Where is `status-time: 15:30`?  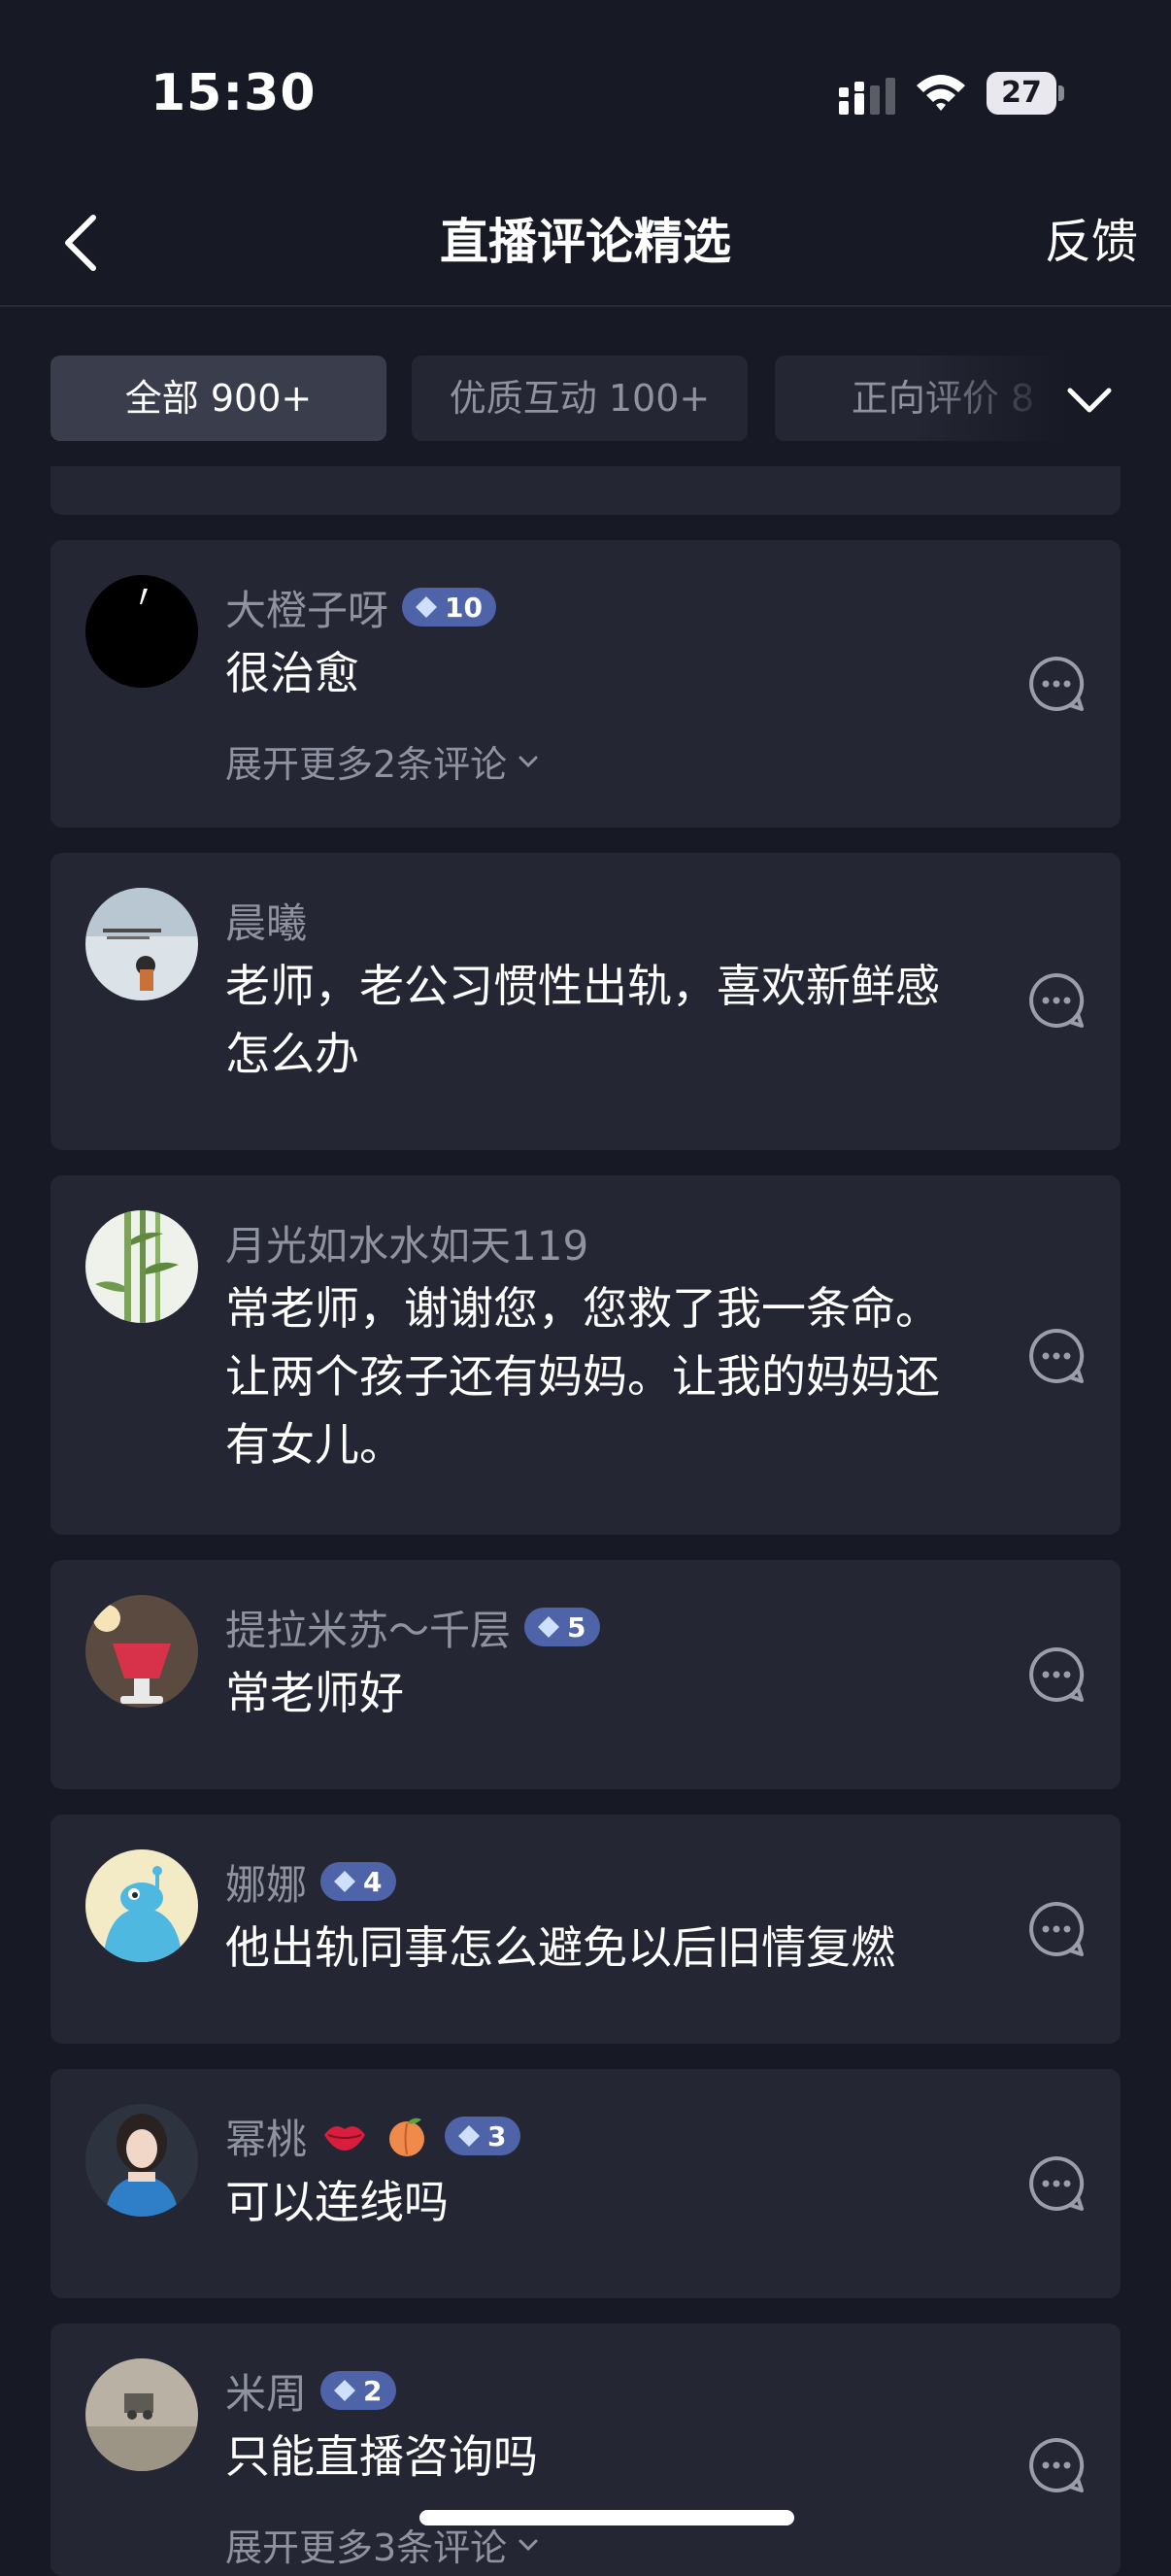 status-time: 15:30 is located at coordinates (234, 93).